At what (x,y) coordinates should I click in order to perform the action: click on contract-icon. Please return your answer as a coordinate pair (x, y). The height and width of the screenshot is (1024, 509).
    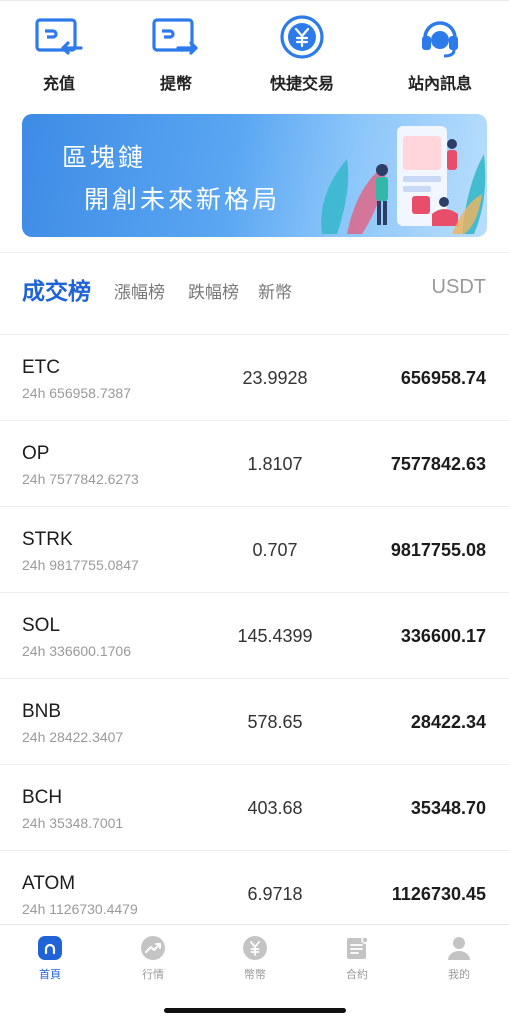
    Looking at the image, I should click on (357, 948).